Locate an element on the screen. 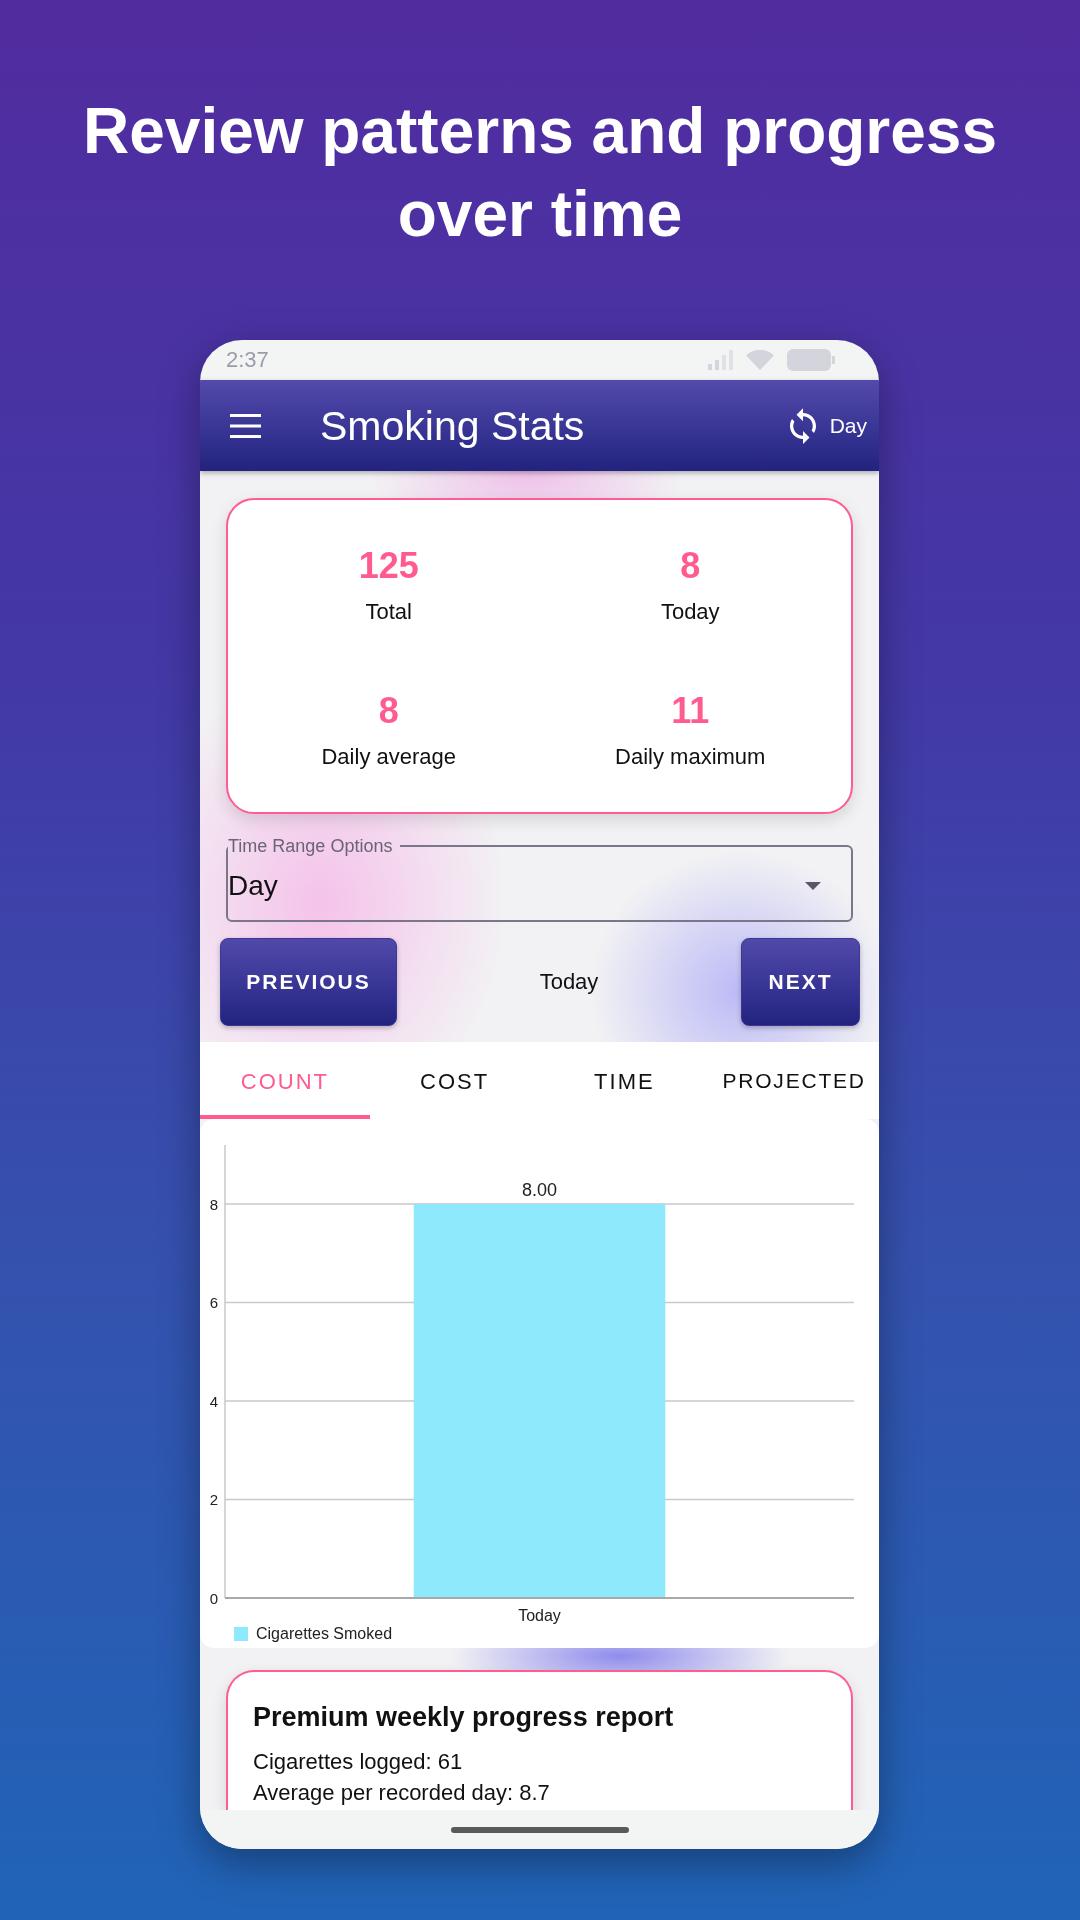  stat-label: Daily average is located at coordinates (388, 757).